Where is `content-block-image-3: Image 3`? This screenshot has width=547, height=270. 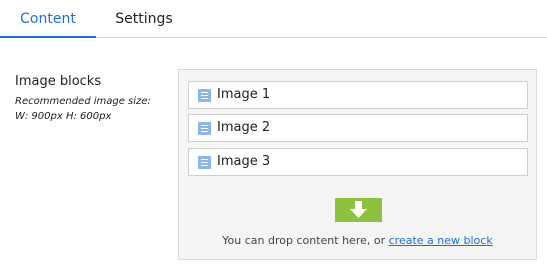
content-block-image-3: Image 3 is located at coordinates (358, 162).